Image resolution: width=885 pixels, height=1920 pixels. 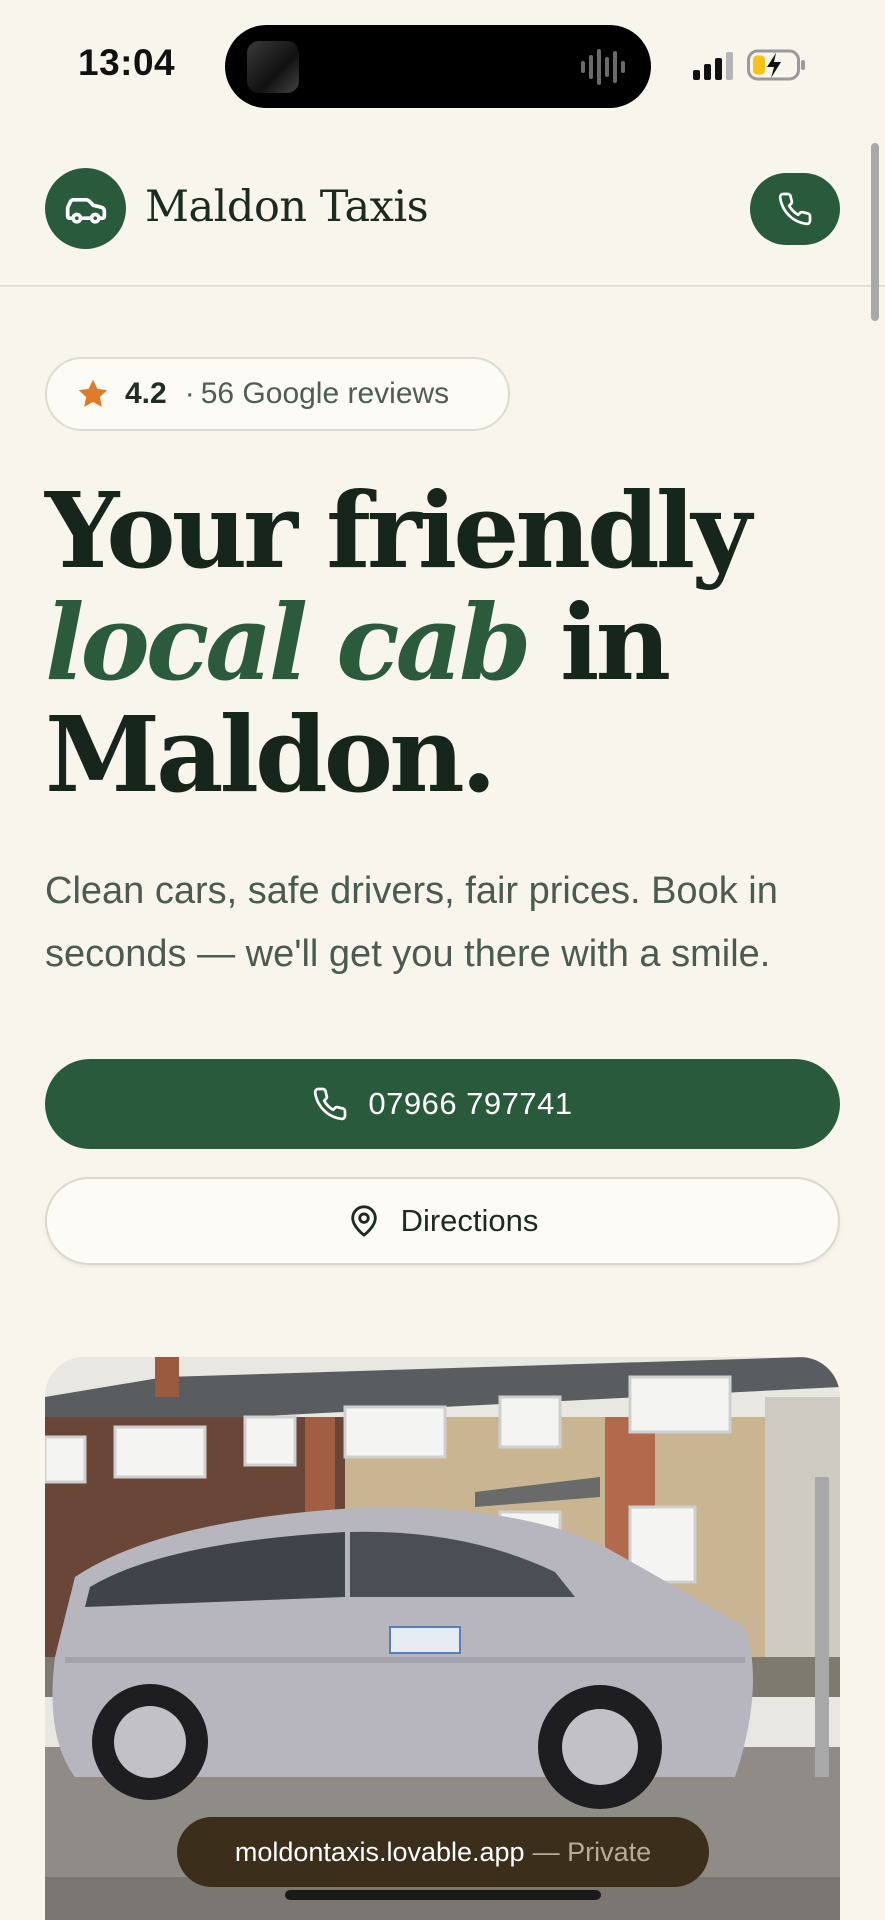 I want to click on scrollbar, so click(x=875, y=232).